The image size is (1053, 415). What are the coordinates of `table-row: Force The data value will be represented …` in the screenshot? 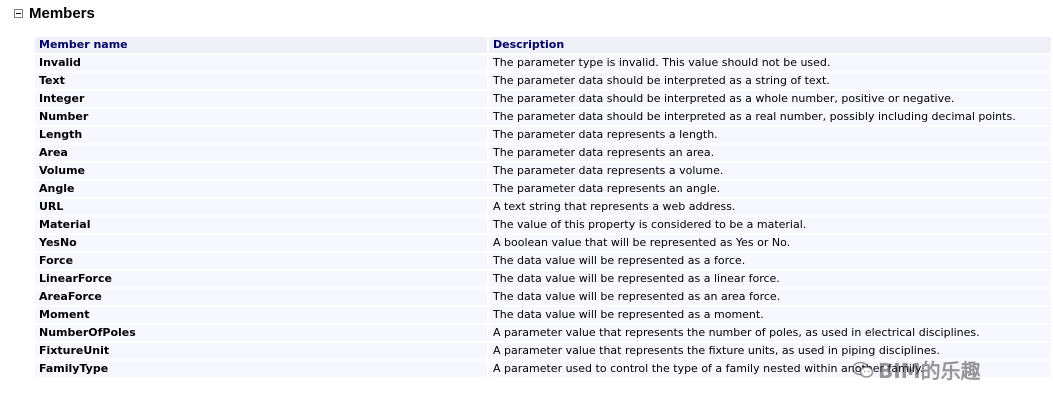 It's located at (543, 261).